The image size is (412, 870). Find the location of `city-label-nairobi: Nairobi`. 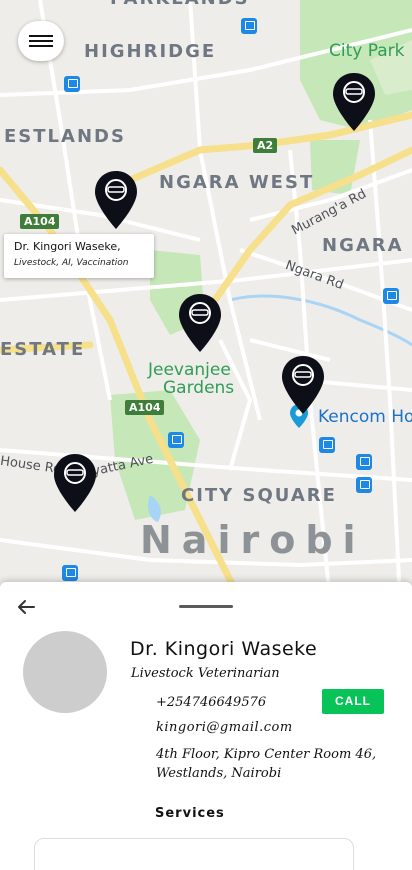

city-label-nairobi: Nairobi is located at coordinates (253, 540).